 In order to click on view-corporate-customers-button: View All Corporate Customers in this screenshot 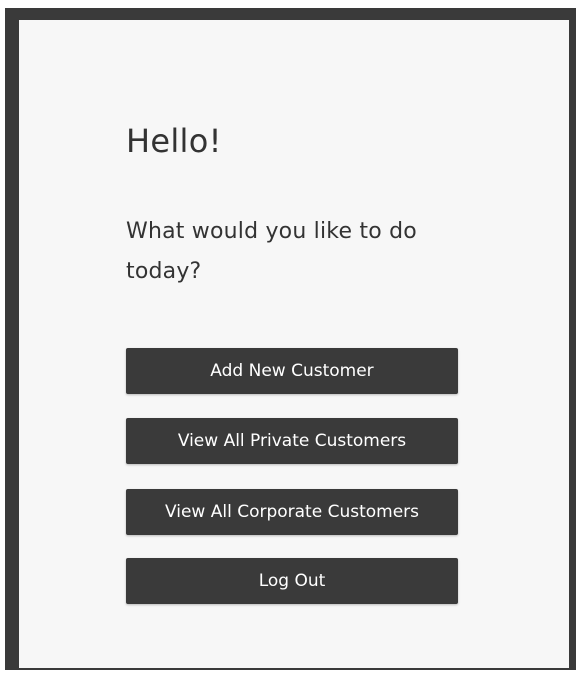, I will do `click(292, 512)`.